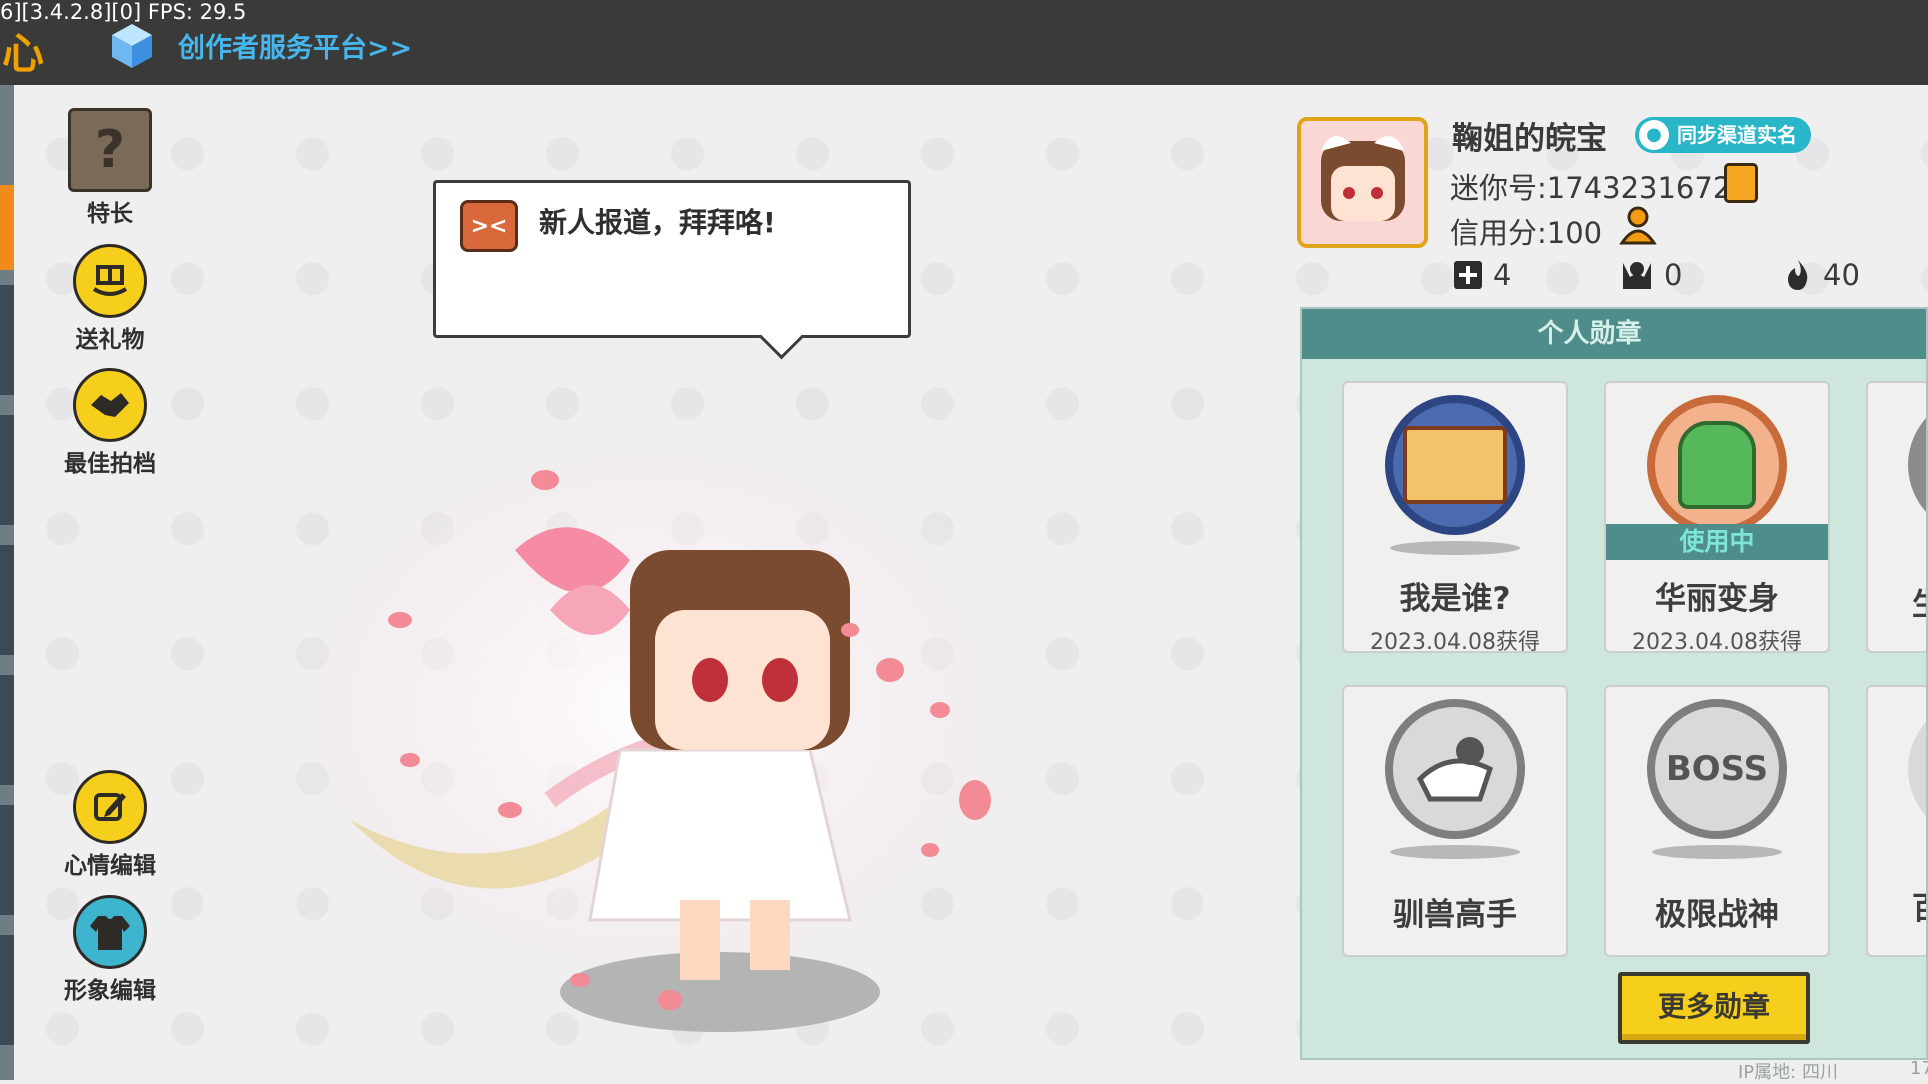 The height and width of the screenshot is (1084, 1928). What do you see at coordinates (1821, 275) in the screenshot?
I see `popularity-count: 40` at bounding box center [1821, 275].